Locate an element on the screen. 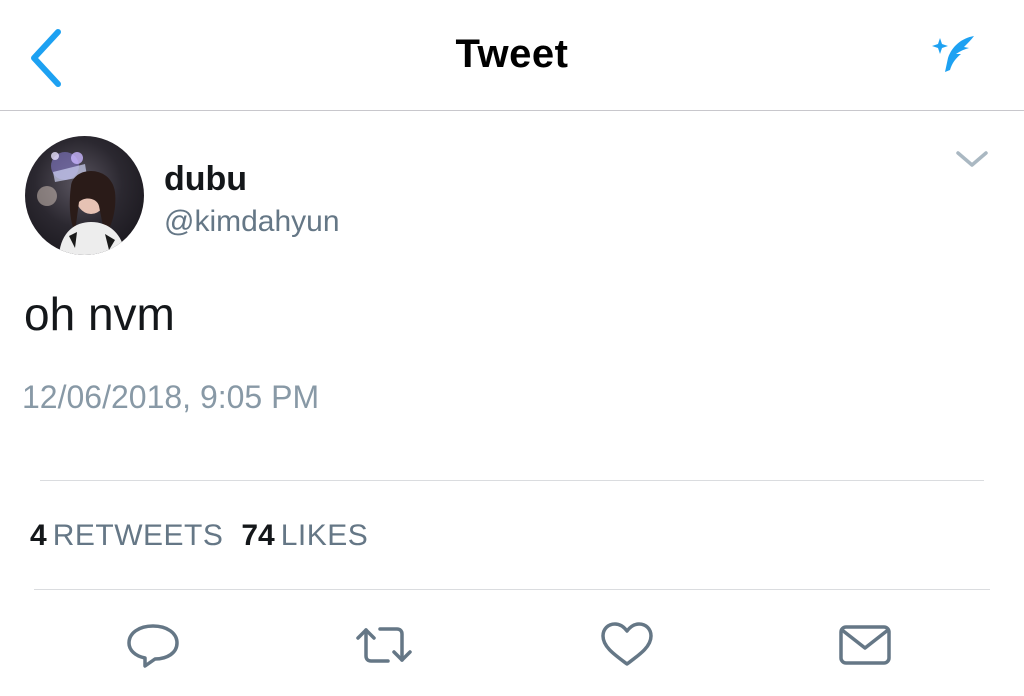 The height and width of the screenshot is (696, 1024). reply-icon is located at coordinates (153, 646).